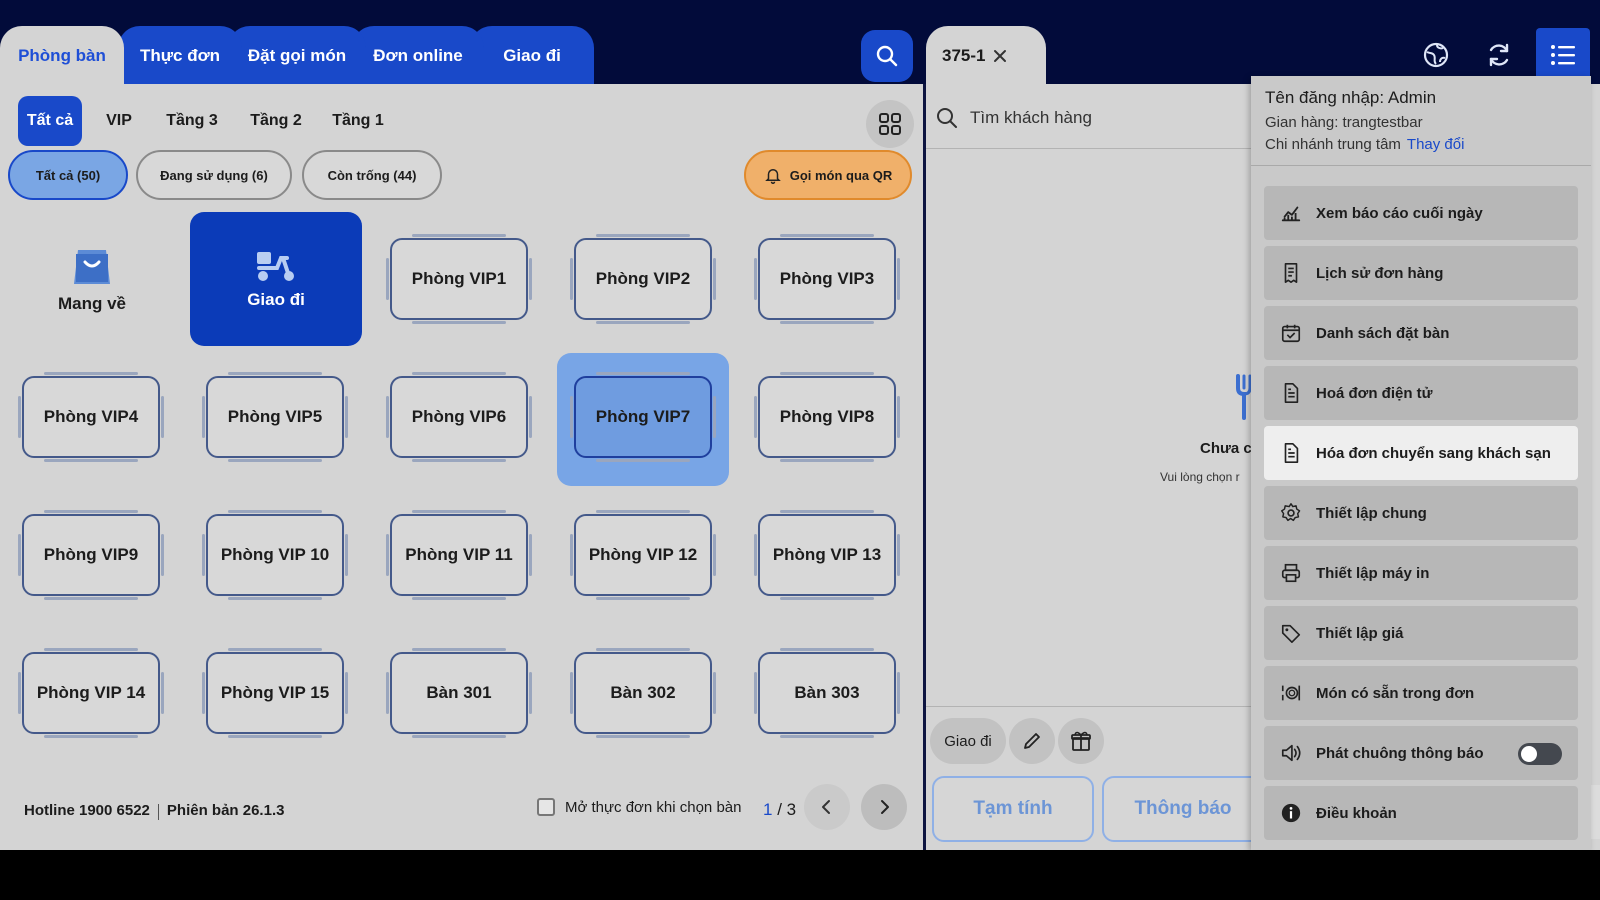  What do you see at coordinates (1291, 633) in the screenshot?
I see `tag-icon` at bounding box center [1291, 633].